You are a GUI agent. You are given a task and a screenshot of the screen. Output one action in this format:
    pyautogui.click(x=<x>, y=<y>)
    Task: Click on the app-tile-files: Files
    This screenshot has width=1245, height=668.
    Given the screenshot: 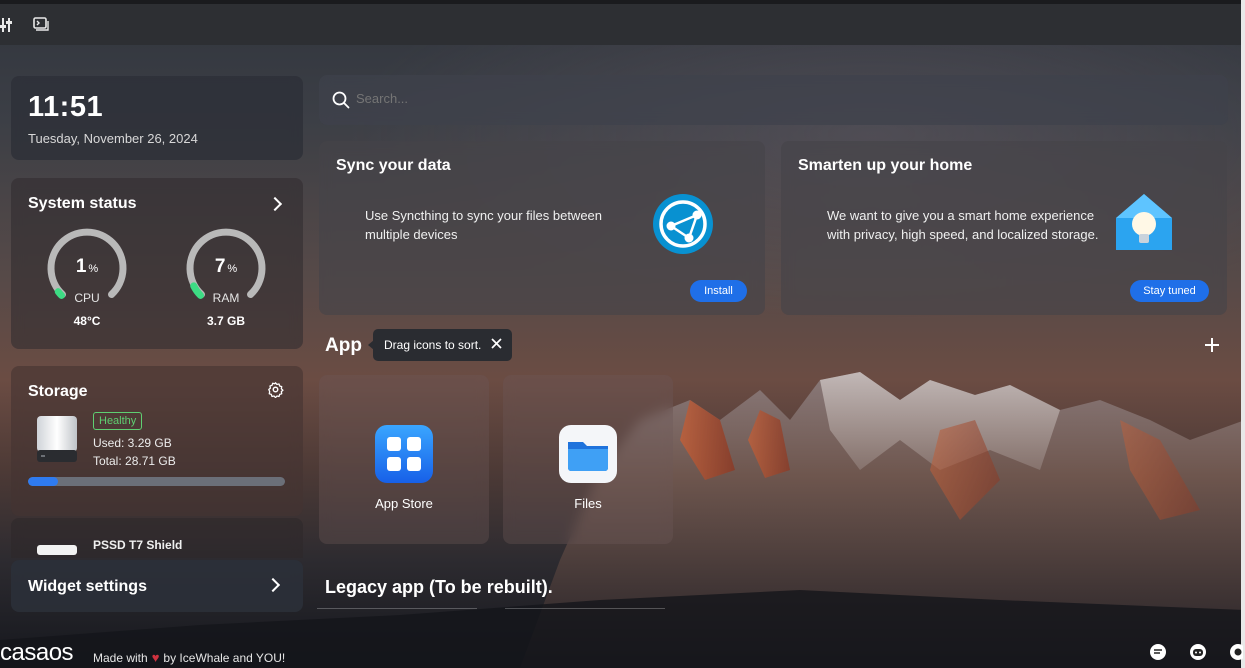 What is the action you would take?
    pyautogui.click(x=588, y=459)
    